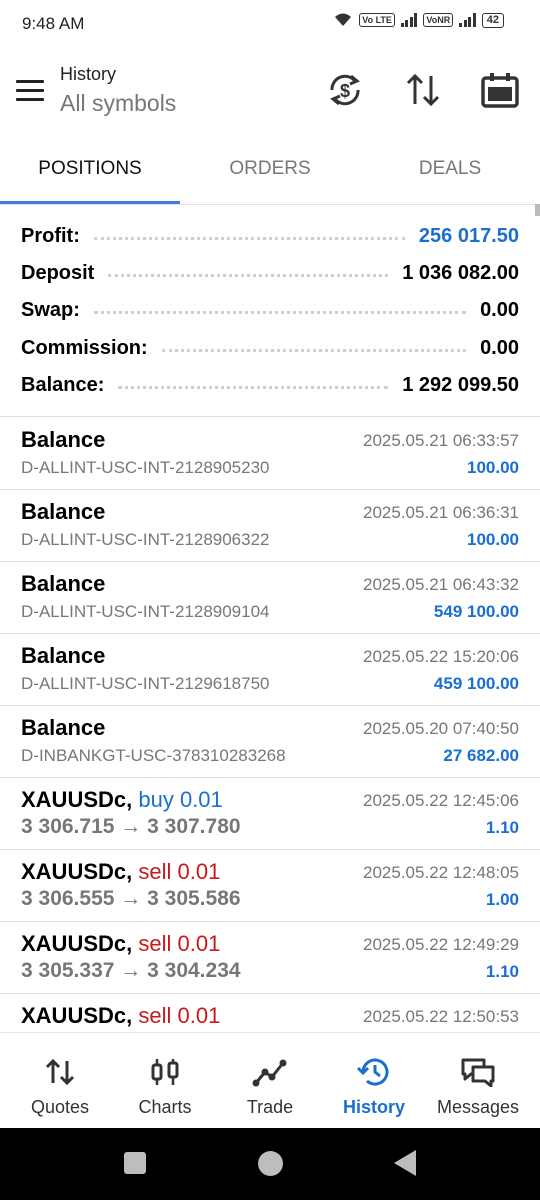 The image size is (540, 1200). Describe the element at coordinates (53, 23) in the screenshot. I see `status-time: 9:48 AM` at that location.